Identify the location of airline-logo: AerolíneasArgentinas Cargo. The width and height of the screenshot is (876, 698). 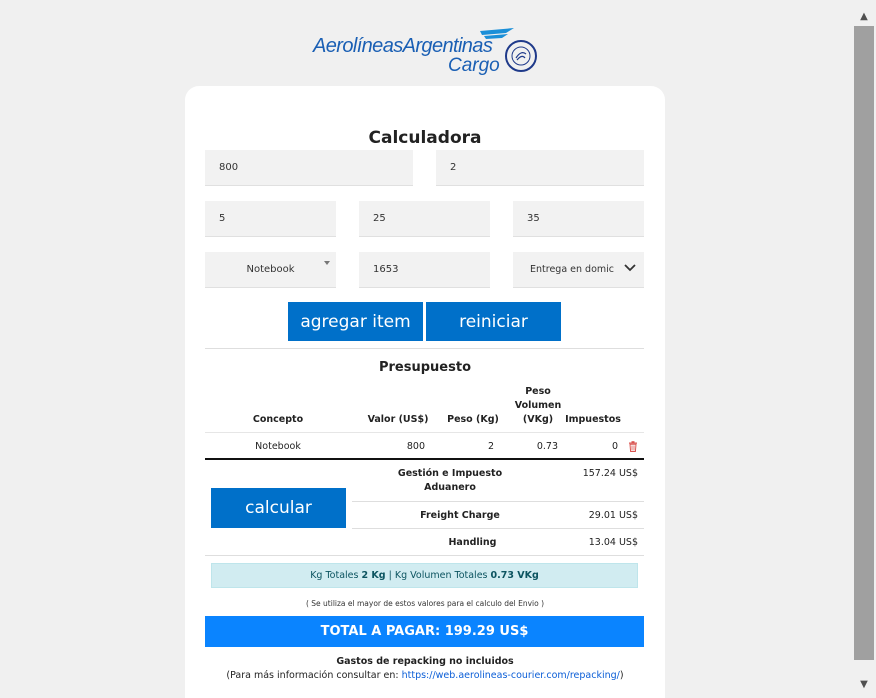
(428, 52).